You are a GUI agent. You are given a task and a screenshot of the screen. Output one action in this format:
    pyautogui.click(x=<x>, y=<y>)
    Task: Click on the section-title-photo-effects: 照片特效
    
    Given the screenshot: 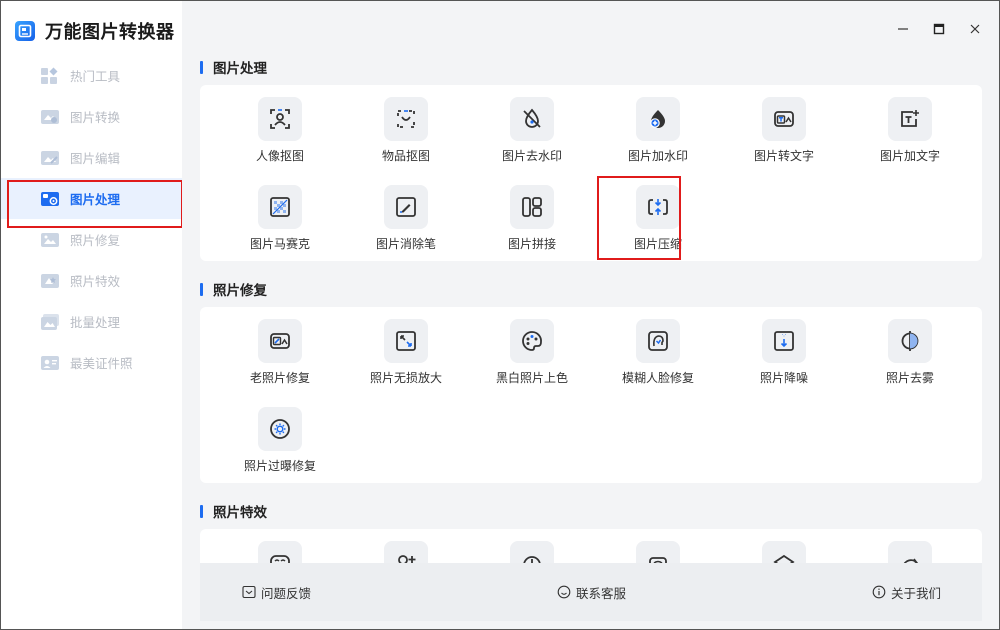 What is the action you would take?
    pyautogui.click(x=233, y=511)
    